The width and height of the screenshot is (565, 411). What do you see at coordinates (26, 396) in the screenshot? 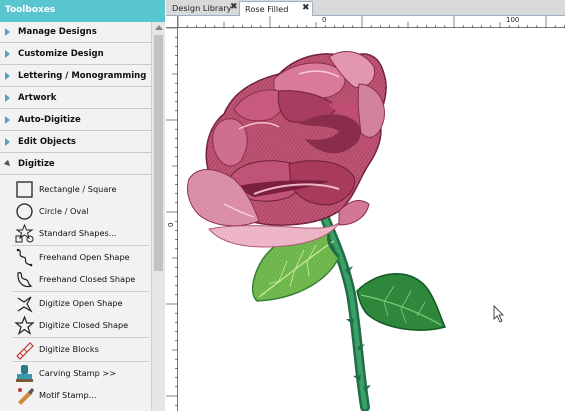
I see `motif-stamp-icon` at bounding box center [26, 396].